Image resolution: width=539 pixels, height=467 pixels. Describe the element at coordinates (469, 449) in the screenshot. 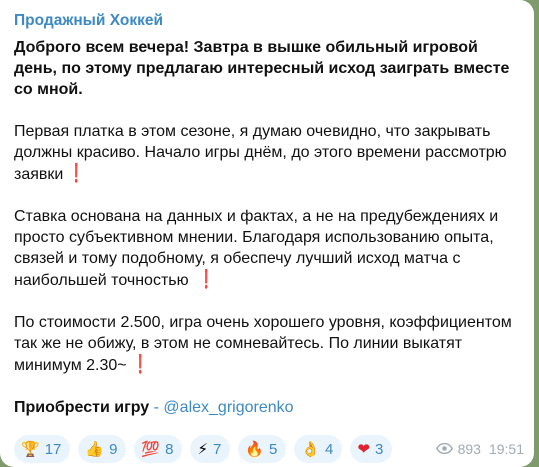

I see `view-count: 893` at that location.